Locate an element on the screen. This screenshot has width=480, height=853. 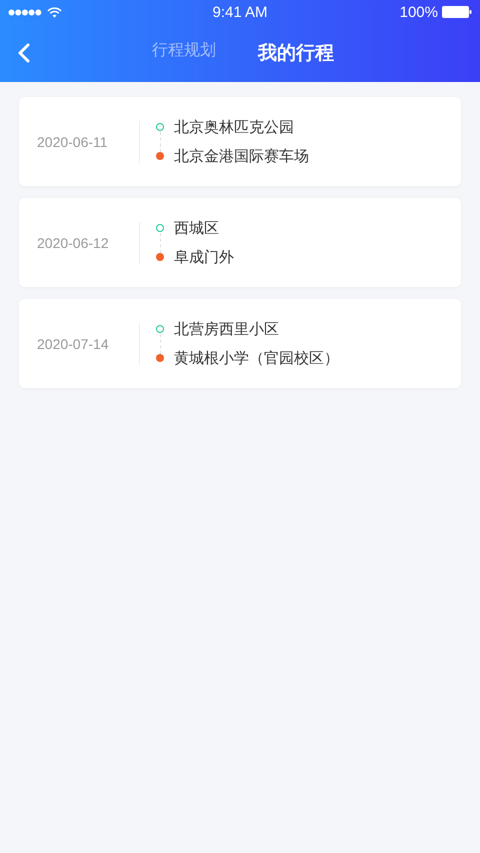
nav-tab: 我的行程 is located at coordinates (296, 53).